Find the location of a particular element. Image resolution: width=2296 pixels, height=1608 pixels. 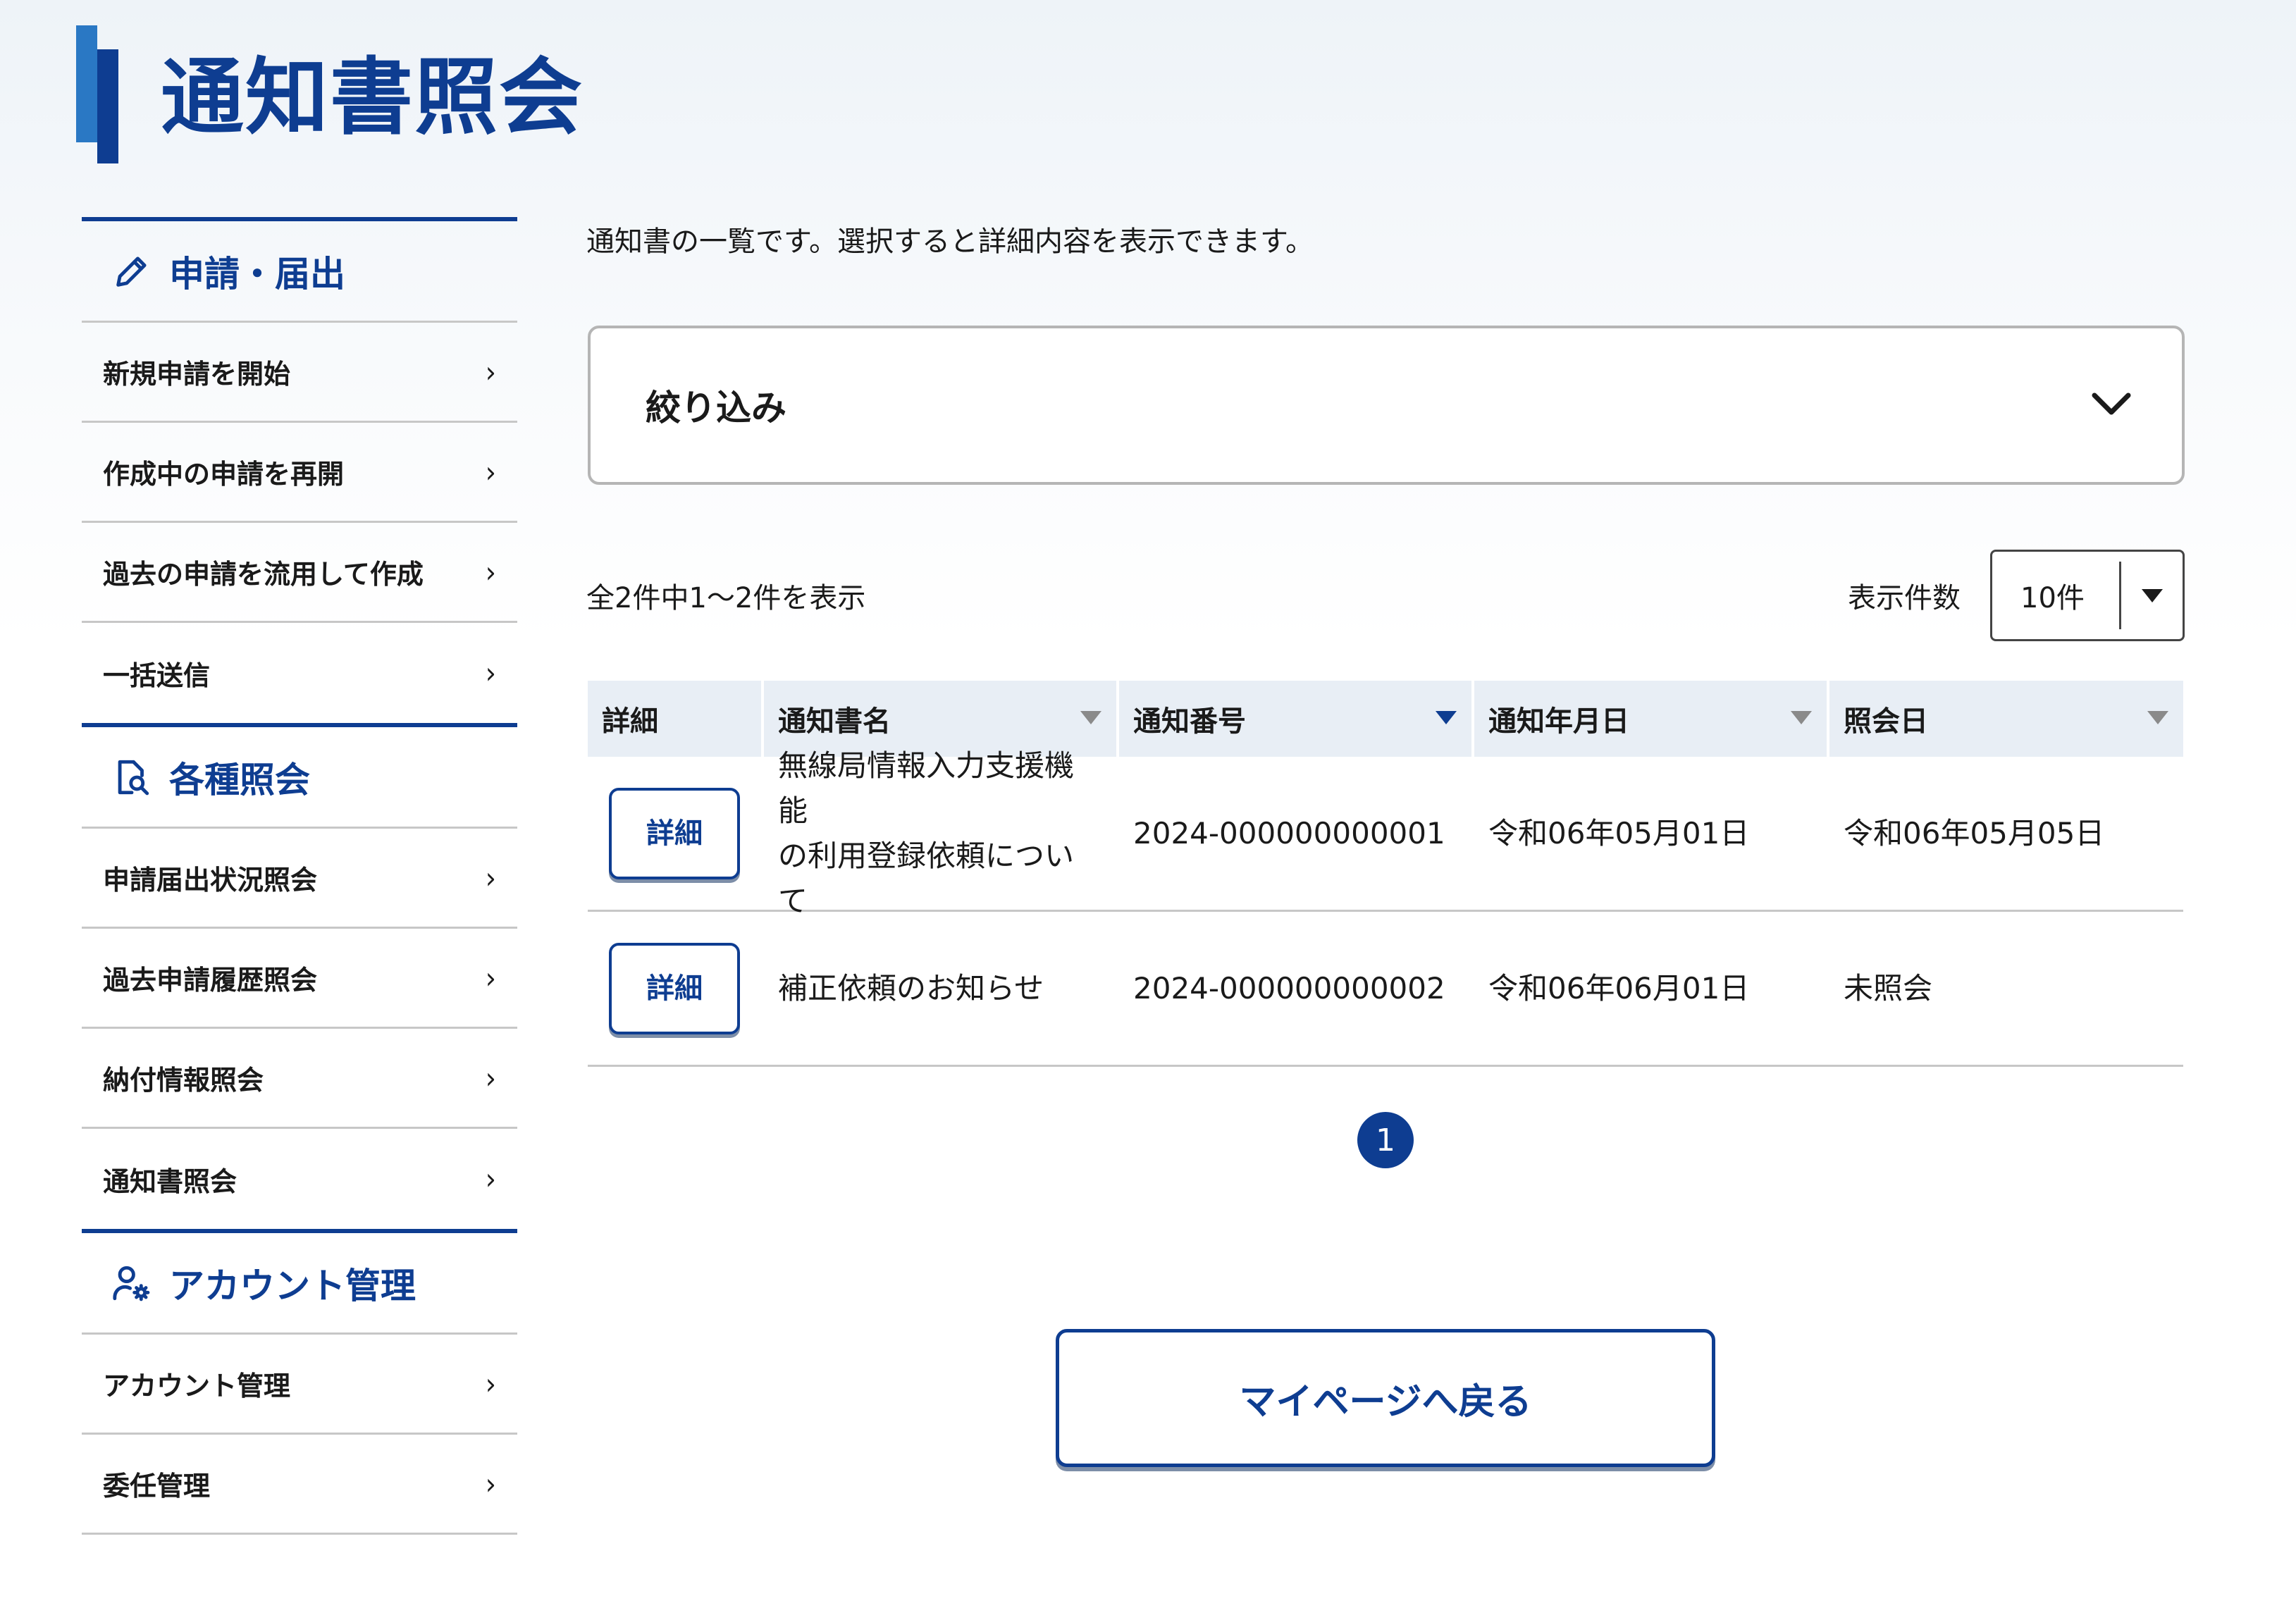

page-description: 通知書の一覧です。選択すると詳細内容を表示できます。 is located at coordinates (950, 241).